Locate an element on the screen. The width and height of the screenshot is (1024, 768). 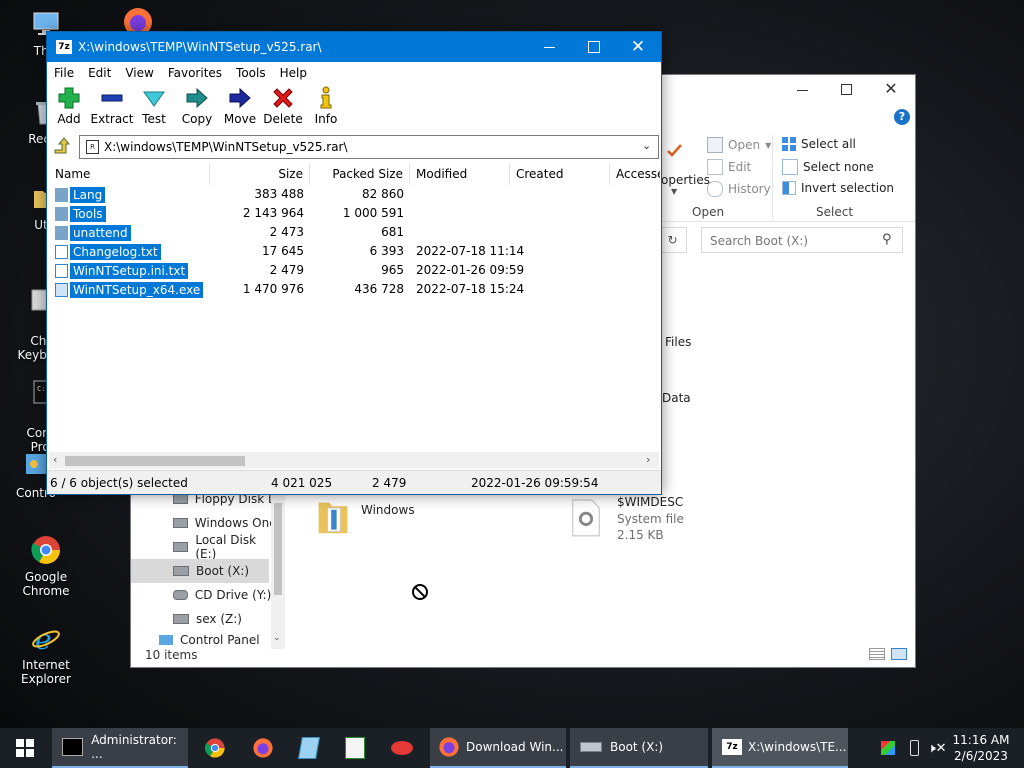
taskbar-item-boot-x: Boot (X:) is located at coordinates (639, 748).